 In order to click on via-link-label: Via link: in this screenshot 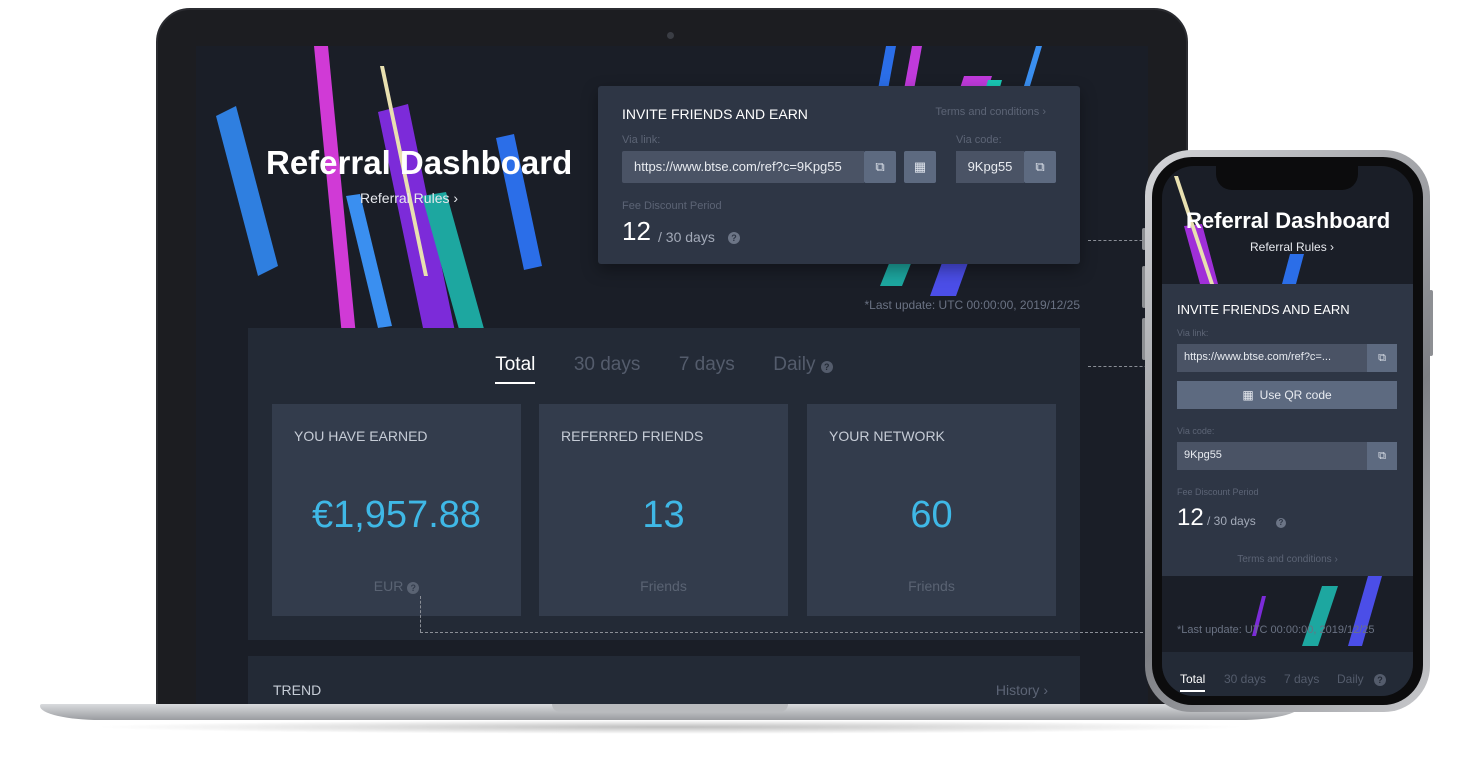, I will do `click(641, 140)`.